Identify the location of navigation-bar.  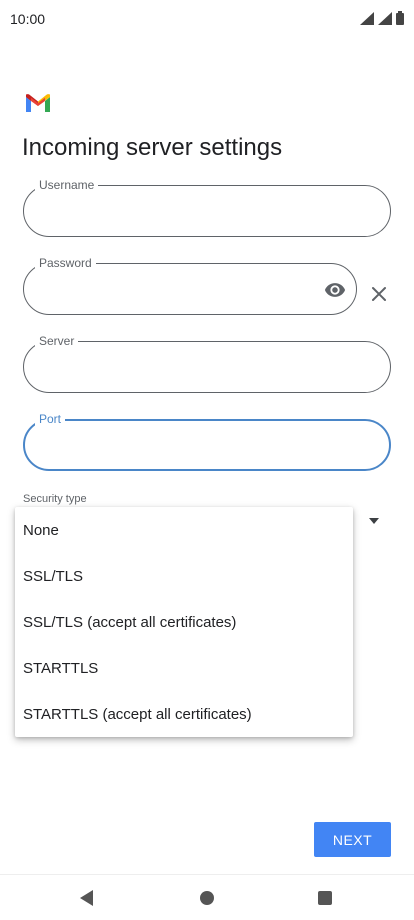
(207, 897).